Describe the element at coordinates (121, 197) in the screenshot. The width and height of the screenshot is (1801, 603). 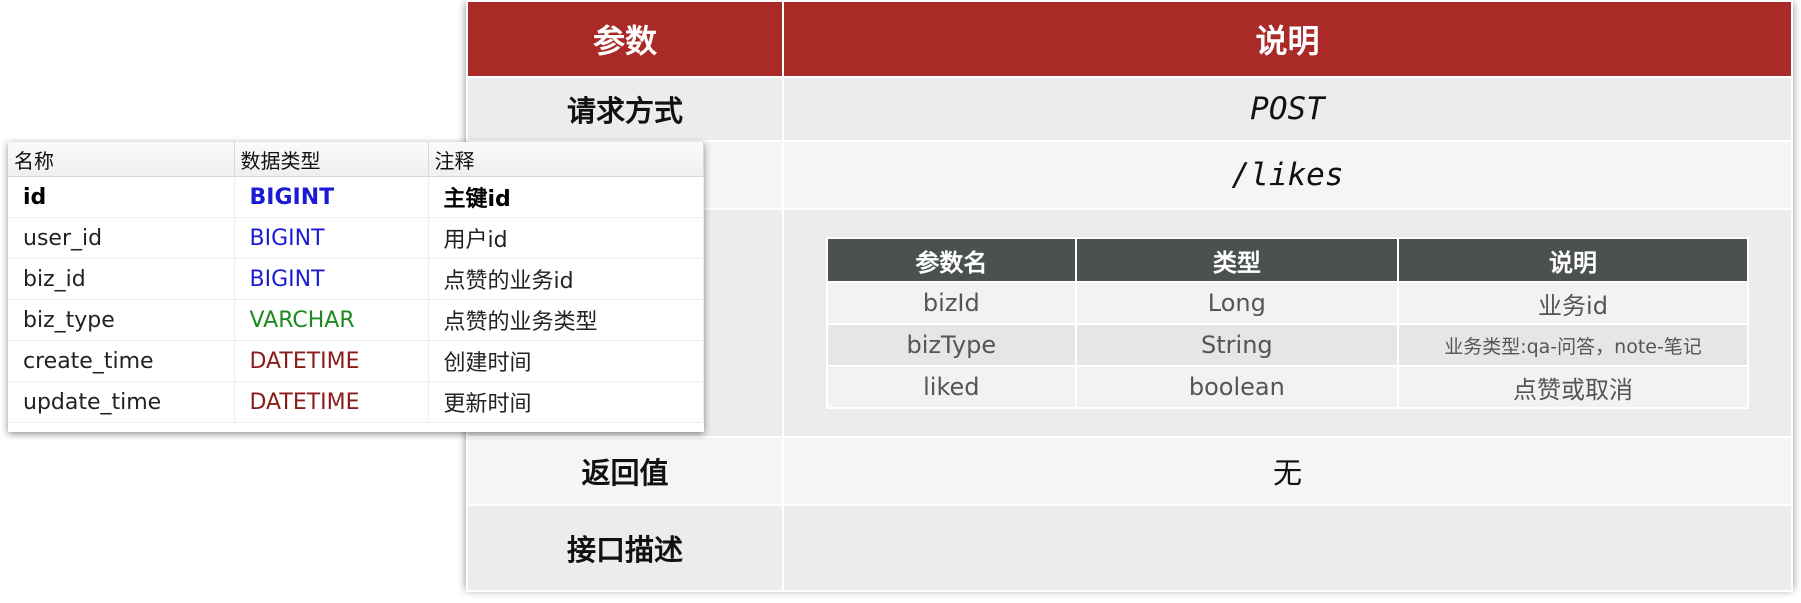
I see `field-name: id` at that location.